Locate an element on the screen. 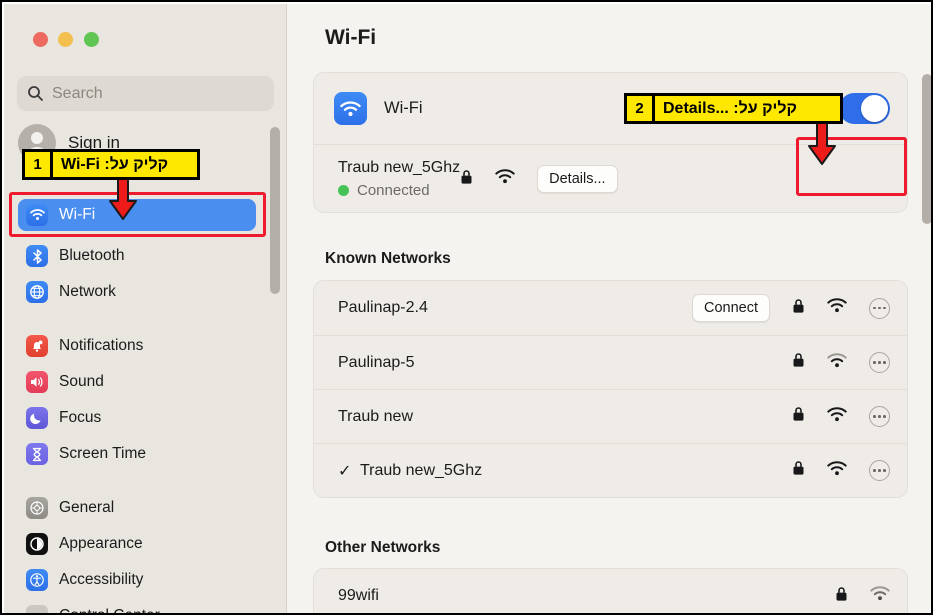  sidebar-item-bluetooth: Bluetooth is located at coordinates (137, 256).